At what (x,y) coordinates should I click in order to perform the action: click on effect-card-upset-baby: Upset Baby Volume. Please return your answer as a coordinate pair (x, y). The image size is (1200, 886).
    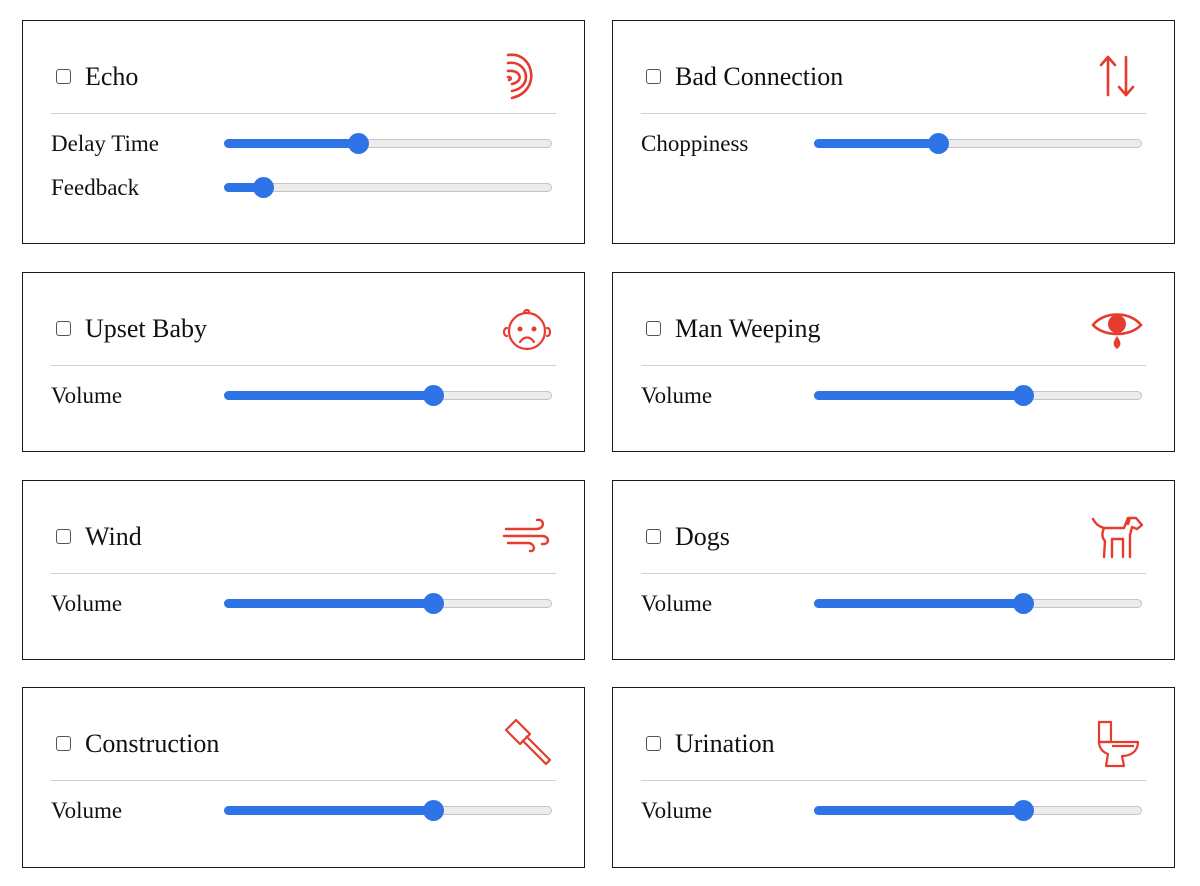
    Looking at the image, I should click on (303, 362).